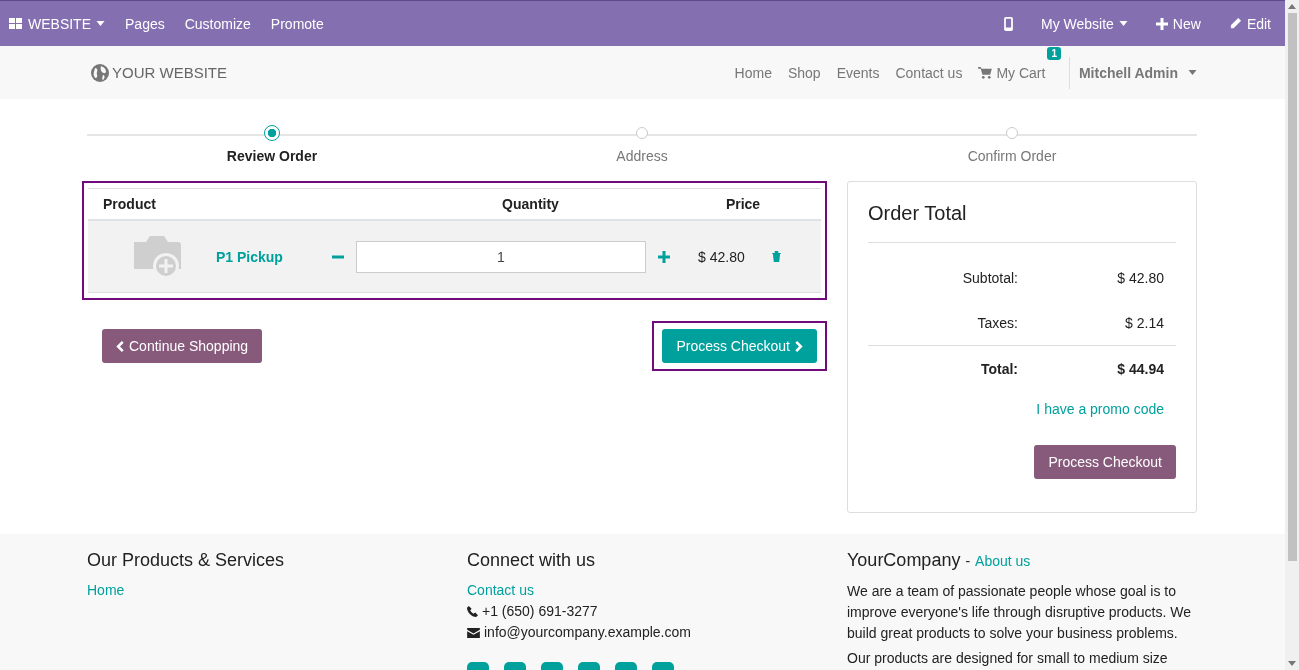 This screenshot has height=670, width=1299. I want to click on user-menu: Mitchell Admin, so click(1132, 72).